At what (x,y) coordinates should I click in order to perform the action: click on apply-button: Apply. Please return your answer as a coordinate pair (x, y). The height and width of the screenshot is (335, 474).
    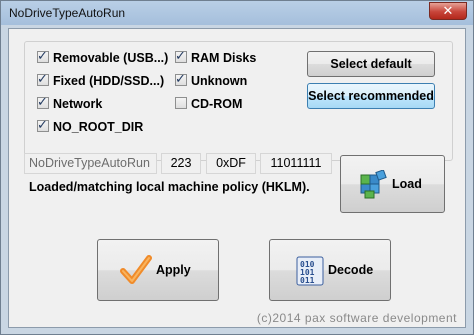
    Looking at the image, I should click on (158, 270).